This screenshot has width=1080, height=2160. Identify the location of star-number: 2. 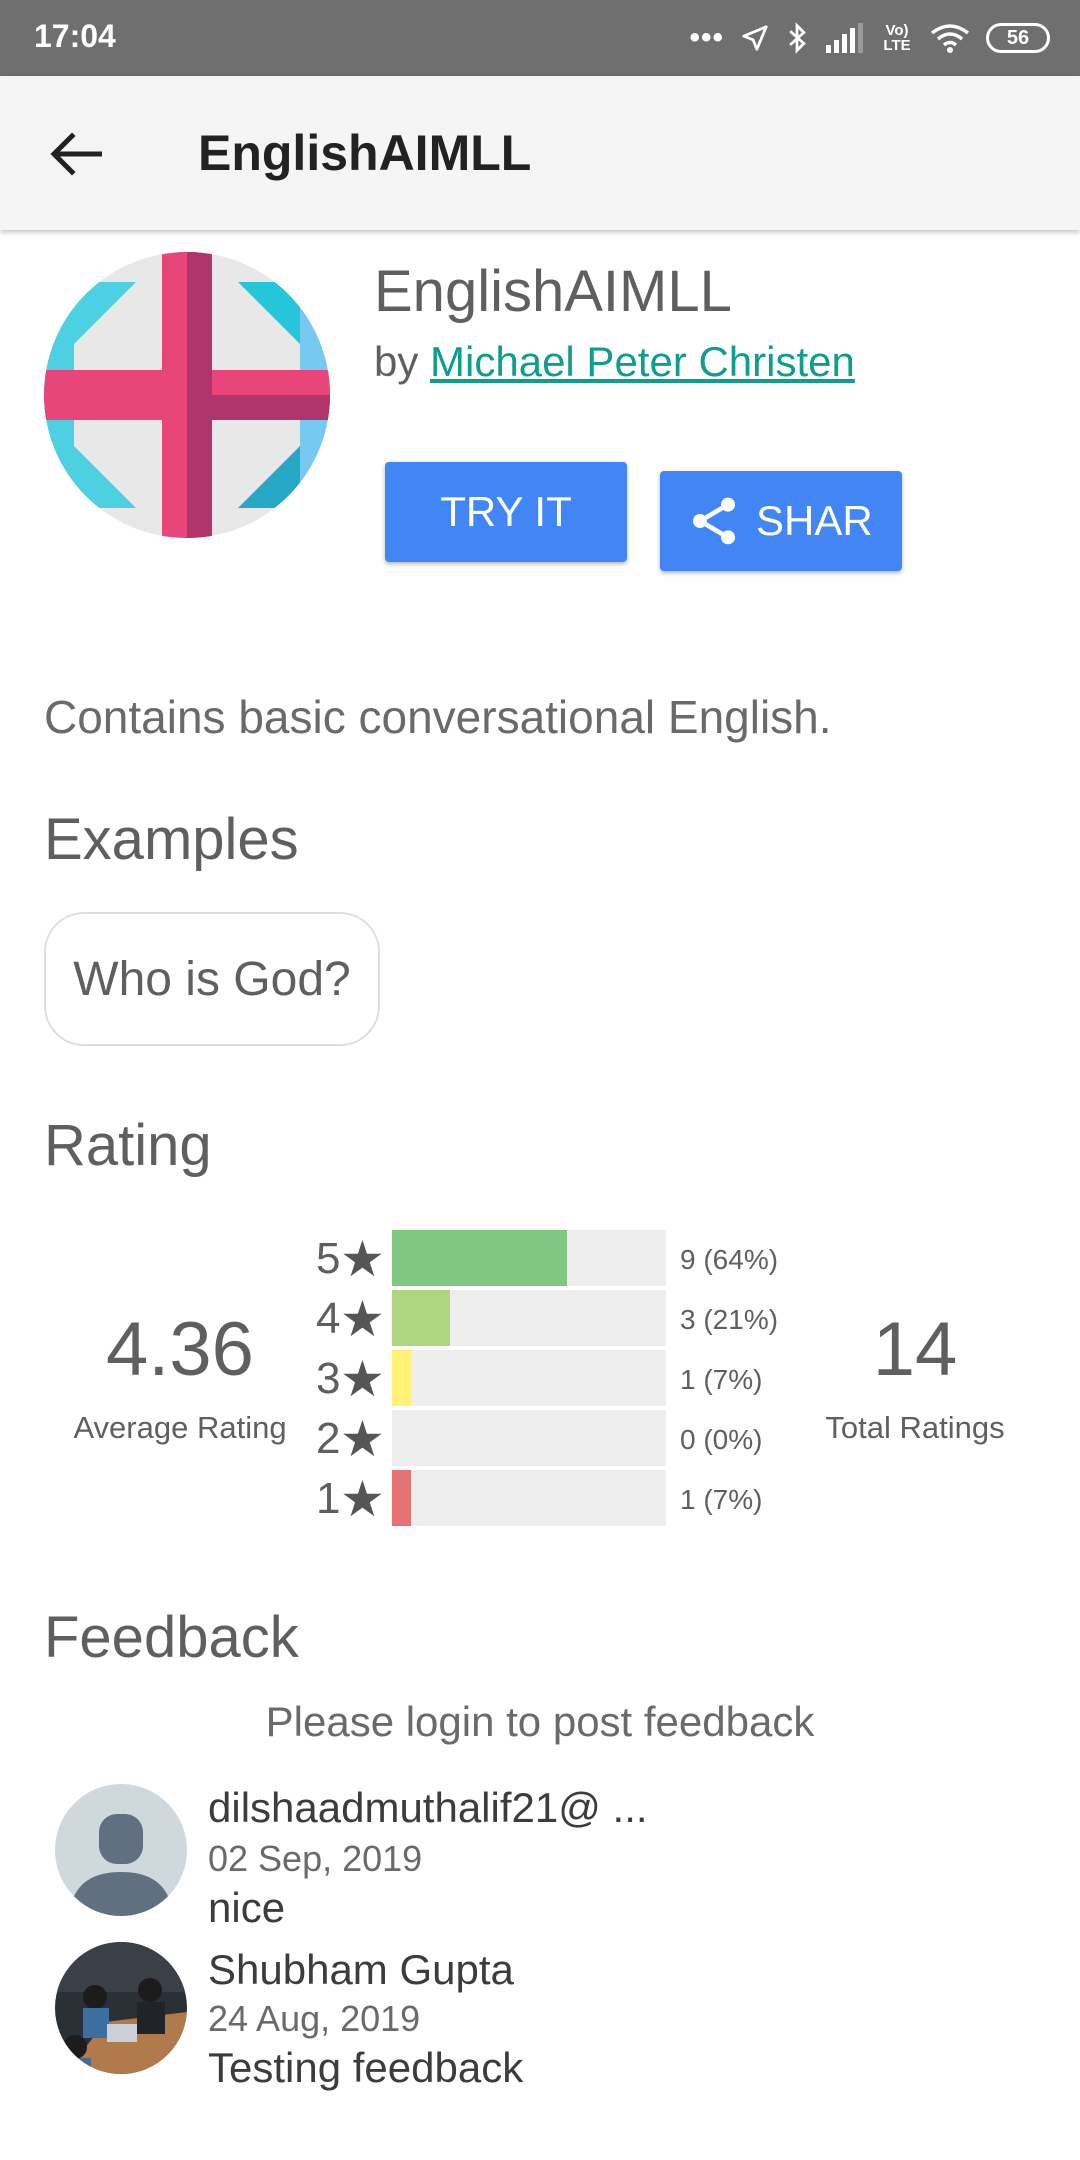
(328, 1438).